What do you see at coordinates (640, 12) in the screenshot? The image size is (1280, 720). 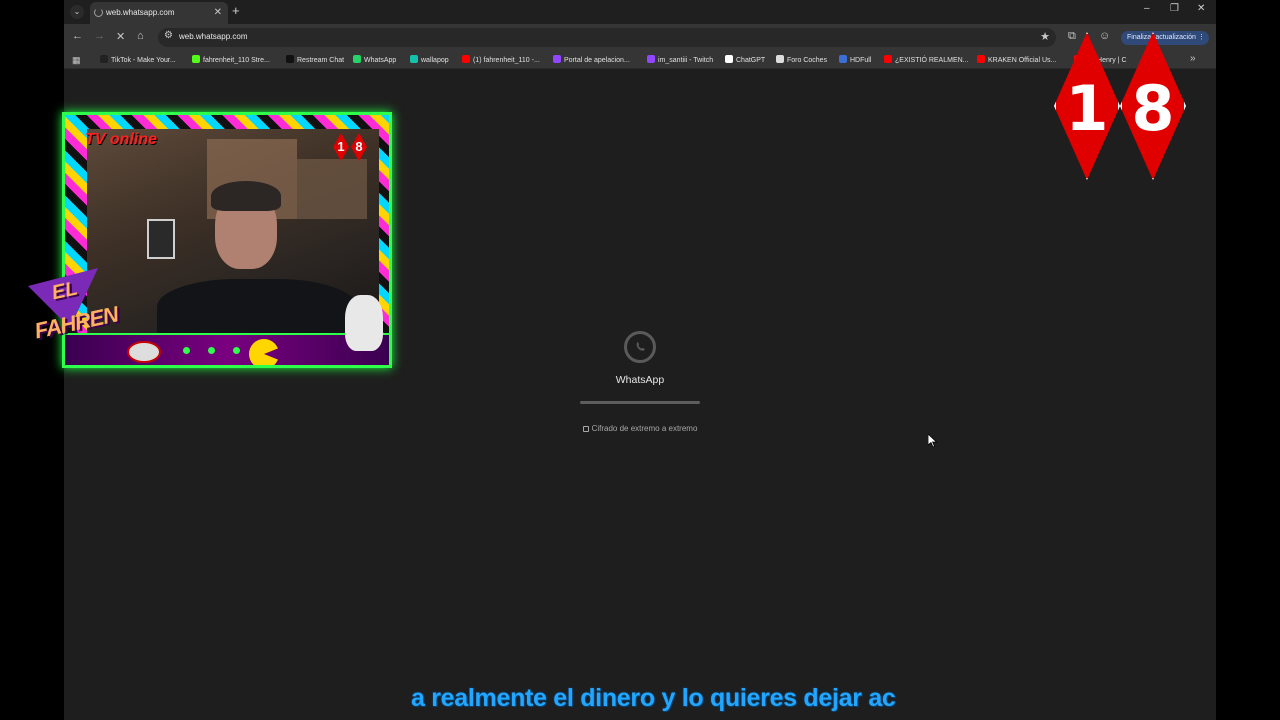 I see `tab-strip: ⌄ web.whatsapp.com ✕ + – ❐ ✕` at bounding box center [640, 12].